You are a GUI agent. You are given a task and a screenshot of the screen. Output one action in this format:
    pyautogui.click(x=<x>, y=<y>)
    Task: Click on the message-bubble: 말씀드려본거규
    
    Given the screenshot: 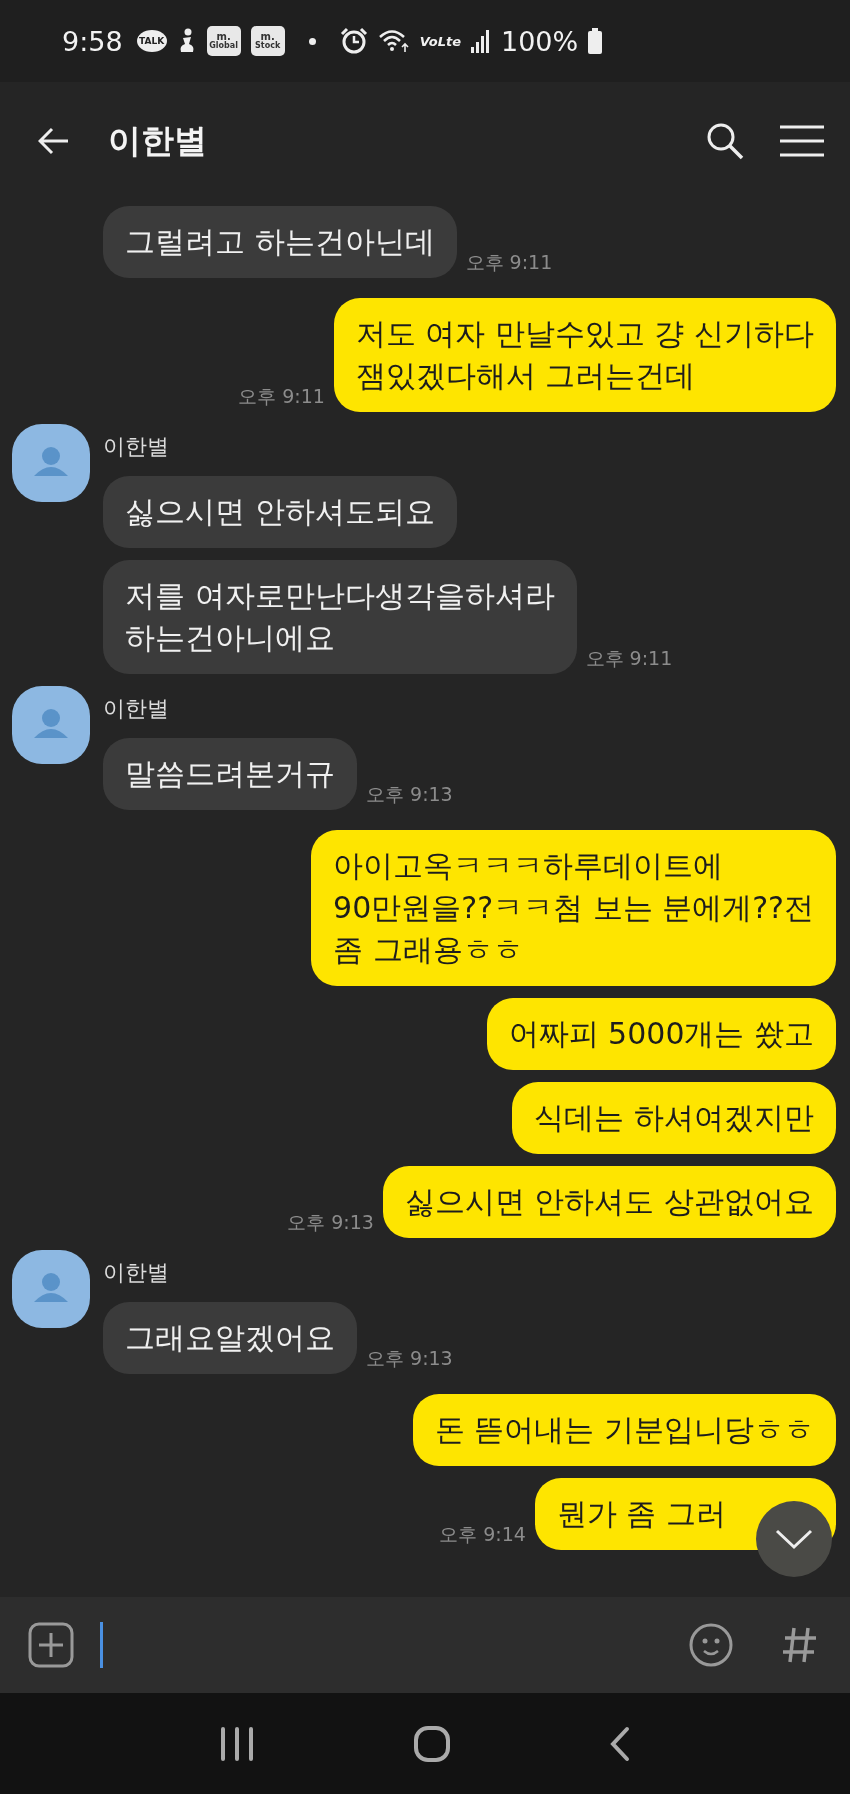 What is the action you would take?
    pyautogui.click(x=230, y=774)
    